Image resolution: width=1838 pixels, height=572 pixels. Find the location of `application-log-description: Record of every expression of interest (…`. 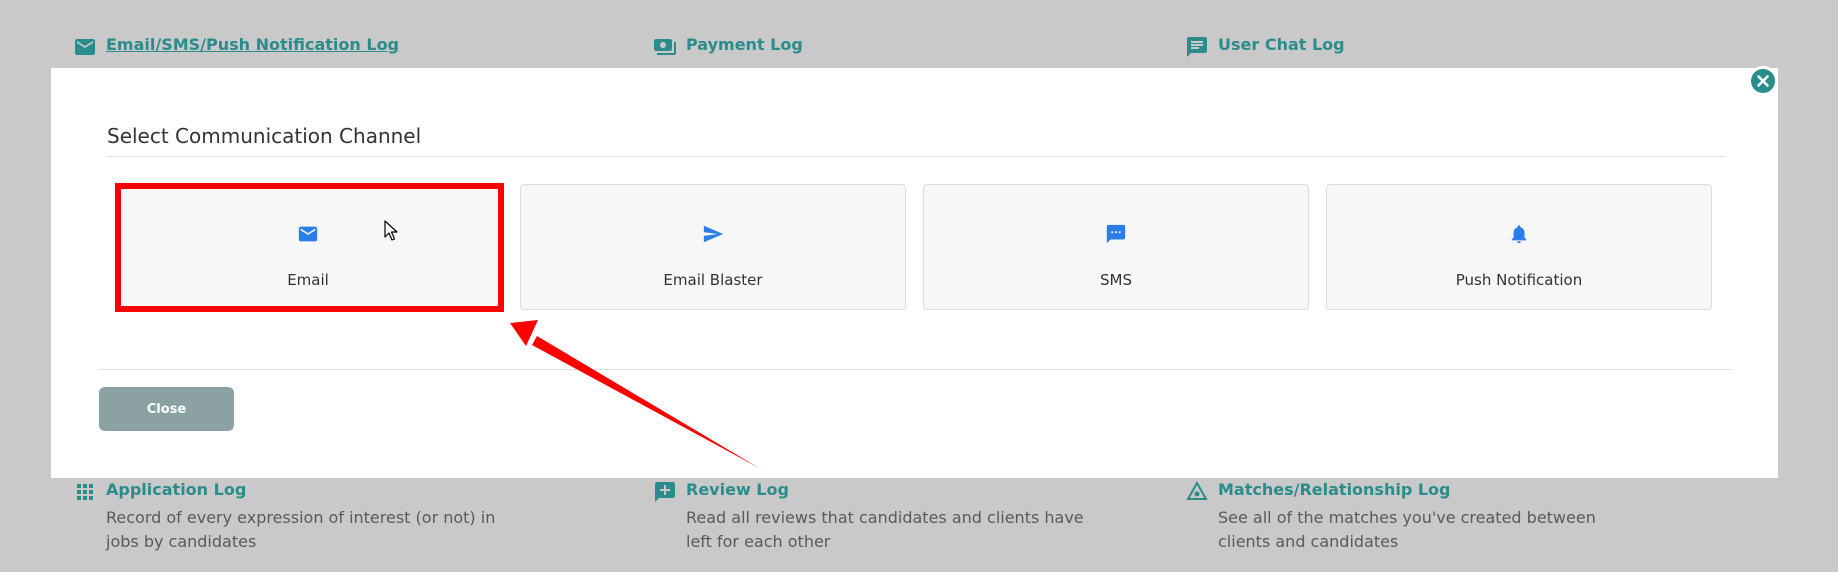

application-log-description: Record of every expression of interest (… is located at coordinates (301, 529).